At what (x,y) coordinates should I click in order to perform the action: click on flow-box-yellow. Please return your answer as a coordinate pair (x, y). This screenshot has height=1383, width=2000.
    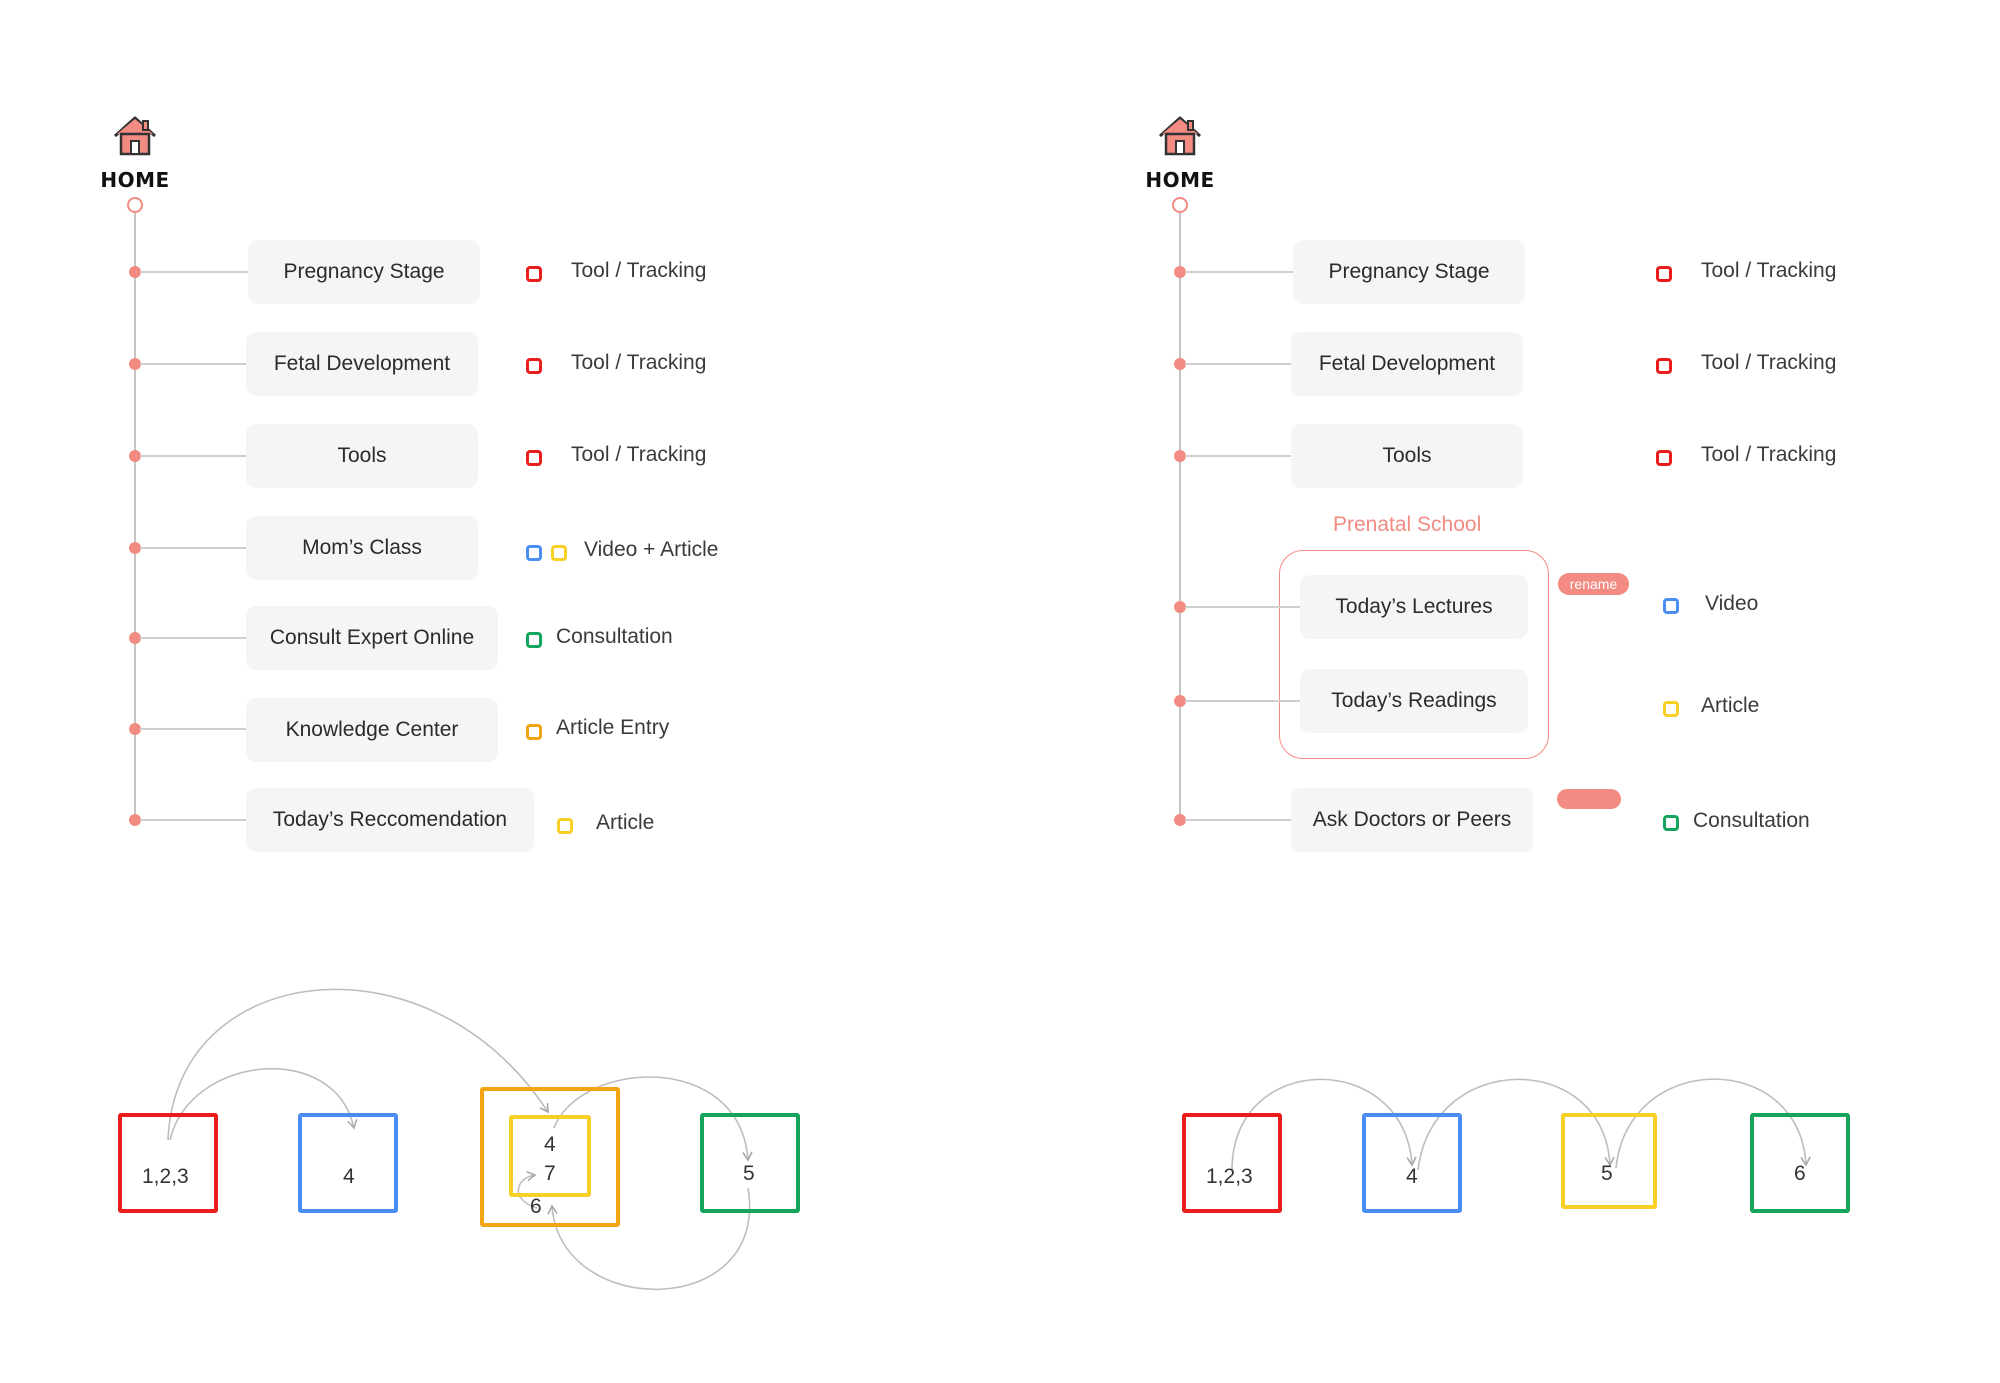
    Looking at the image, I should click on (1609, 1161).